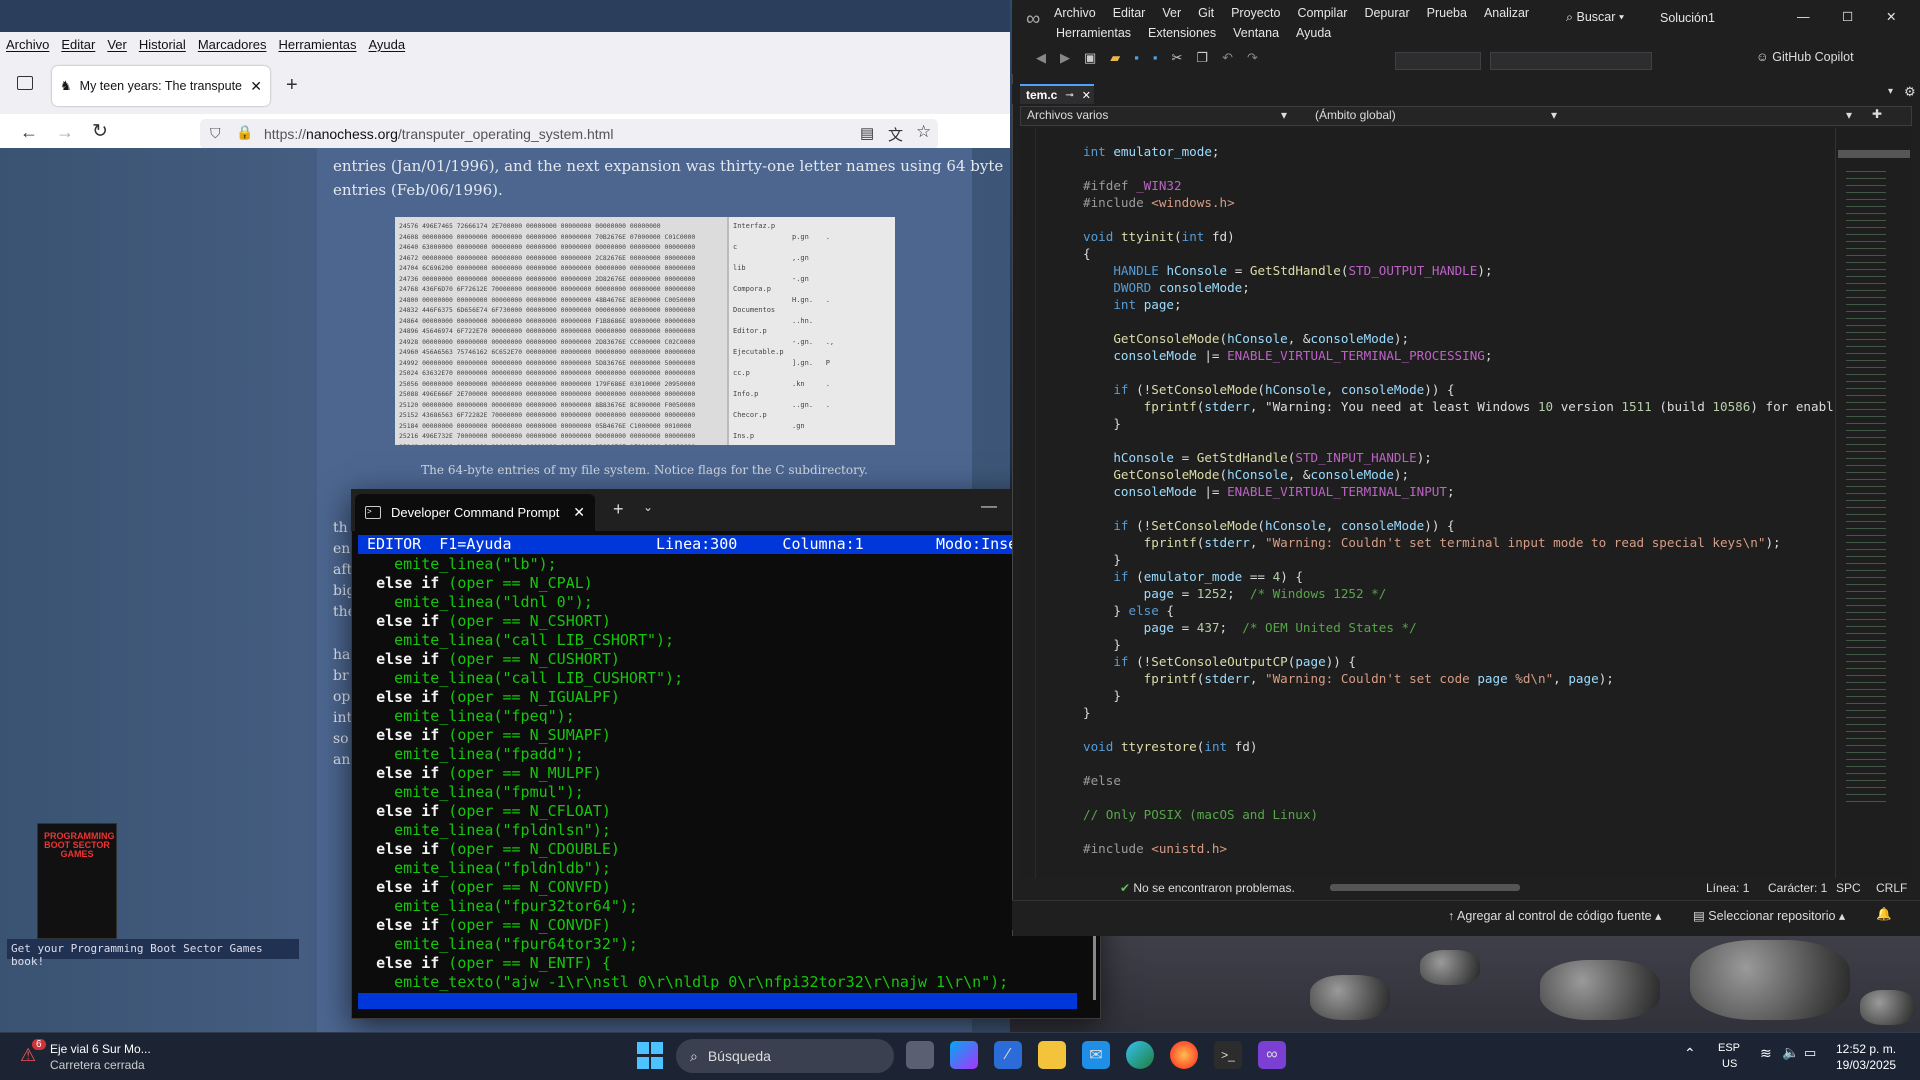 Image resolution: width=1920 pixels, height=1080 pixels. Describe the element at coordinates (1140, 1055) in the screenshot. I see `edge-browser-icon` at that location.